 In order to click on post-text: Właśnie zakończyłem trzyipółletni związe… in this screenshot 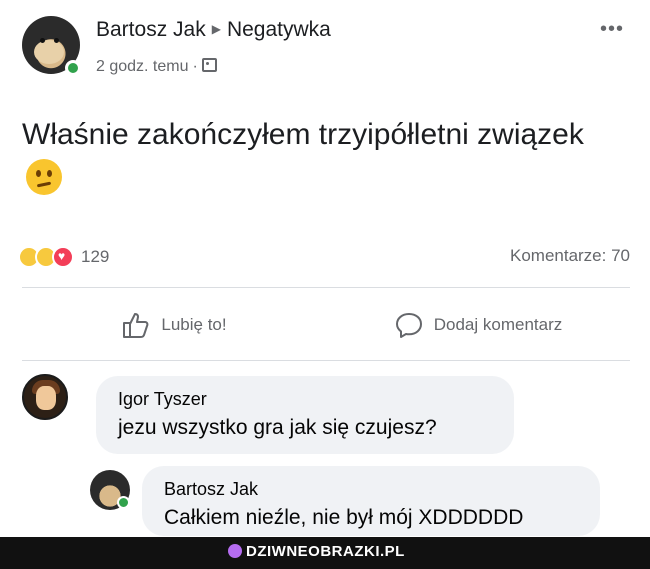, I will do `click(303, 134)`.